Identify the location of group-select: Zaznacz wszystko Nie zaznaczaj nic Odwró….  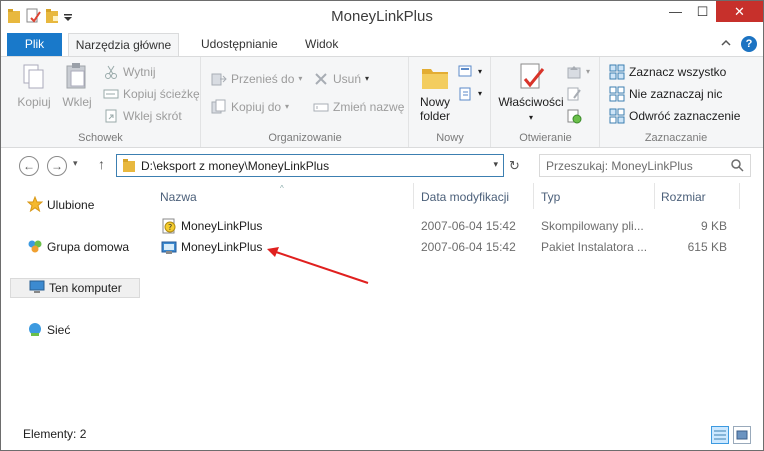
(676, 102).